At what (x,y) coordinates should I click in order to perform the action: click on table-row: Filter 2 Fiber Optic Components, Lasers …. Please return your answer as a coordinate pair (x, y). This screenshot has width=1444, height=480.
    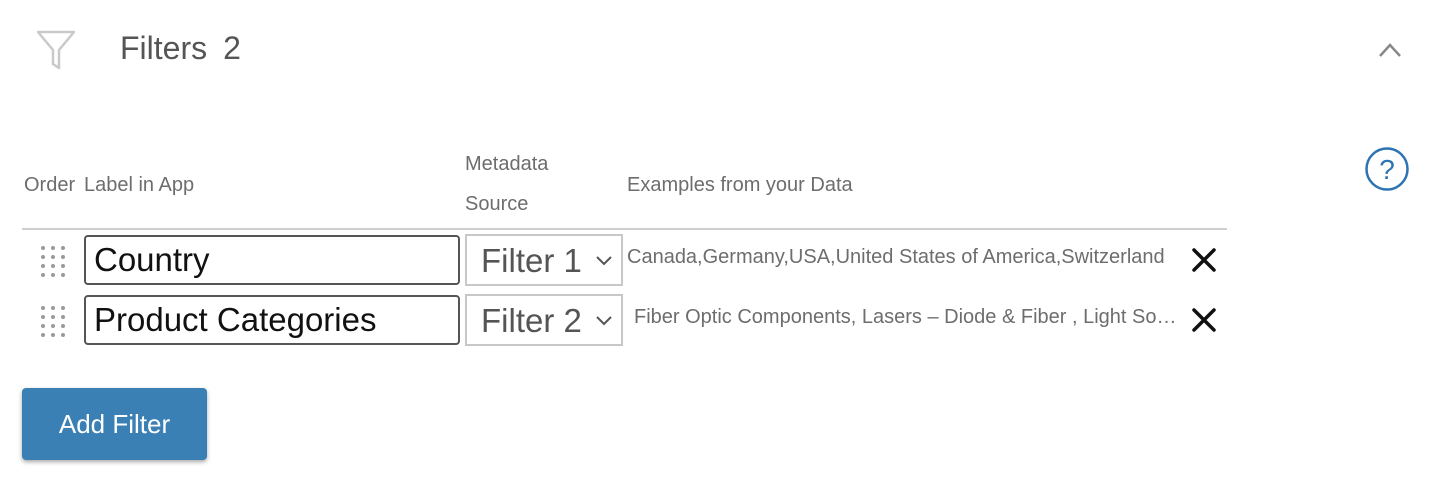
    Looking at the image, I should click on (624, 320).